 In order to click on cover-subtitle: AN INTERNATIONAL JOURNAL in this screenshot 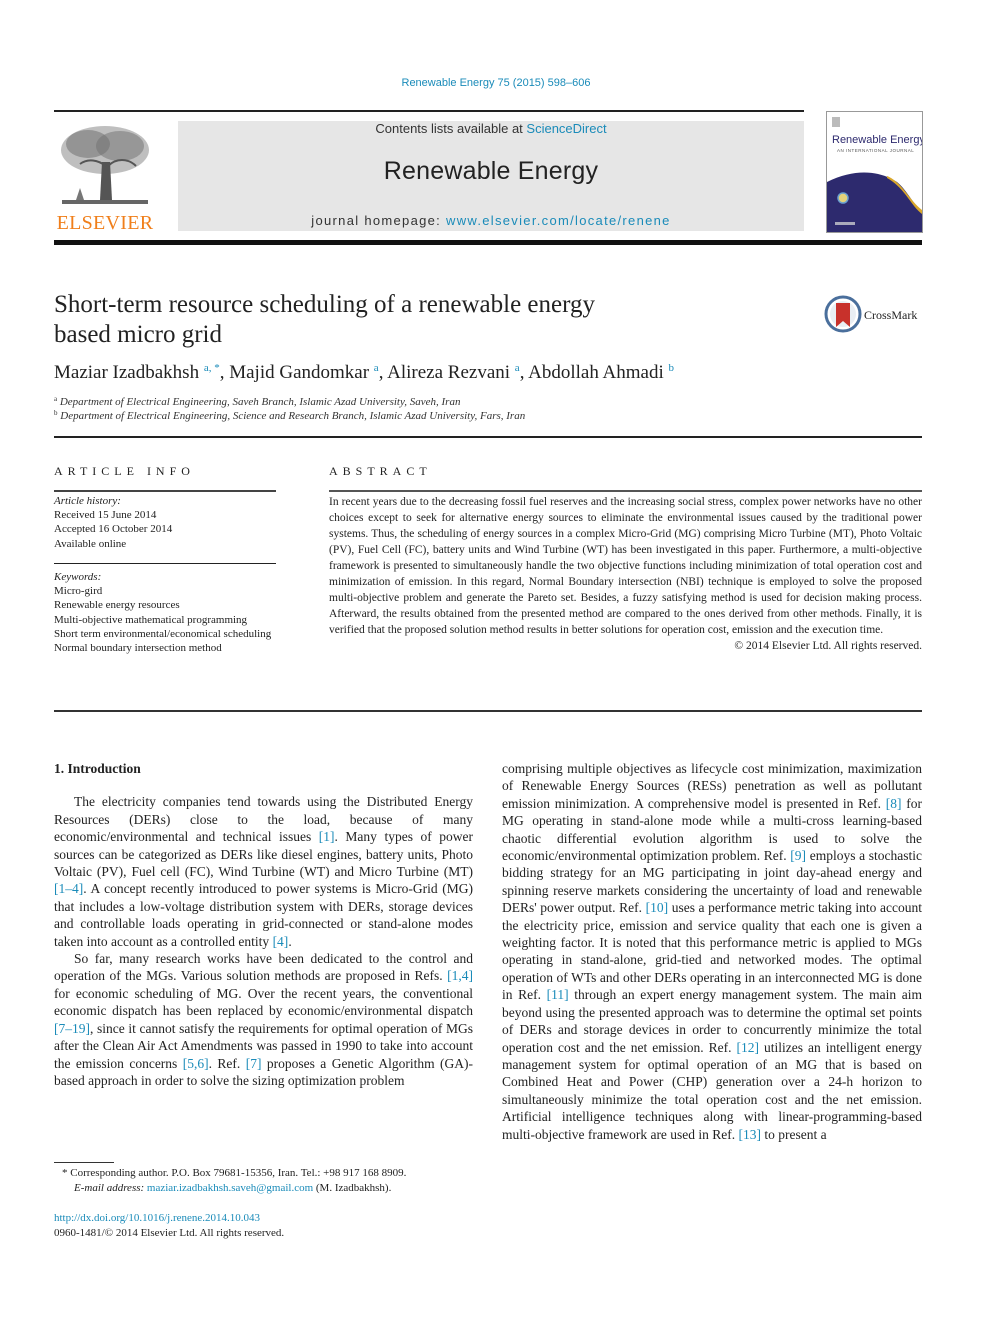, I will do `click(876, 150)`.